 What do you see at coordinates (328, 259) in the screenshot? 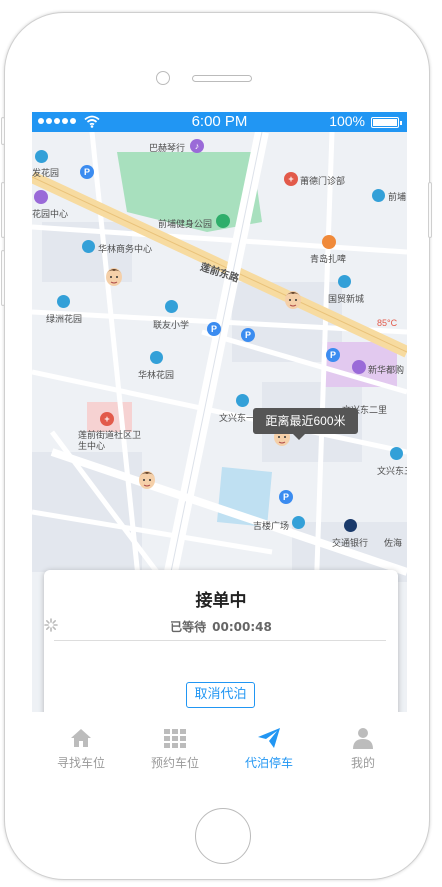
I see `poi-label: 青岛扎啤` at bounding box center [328, 259].